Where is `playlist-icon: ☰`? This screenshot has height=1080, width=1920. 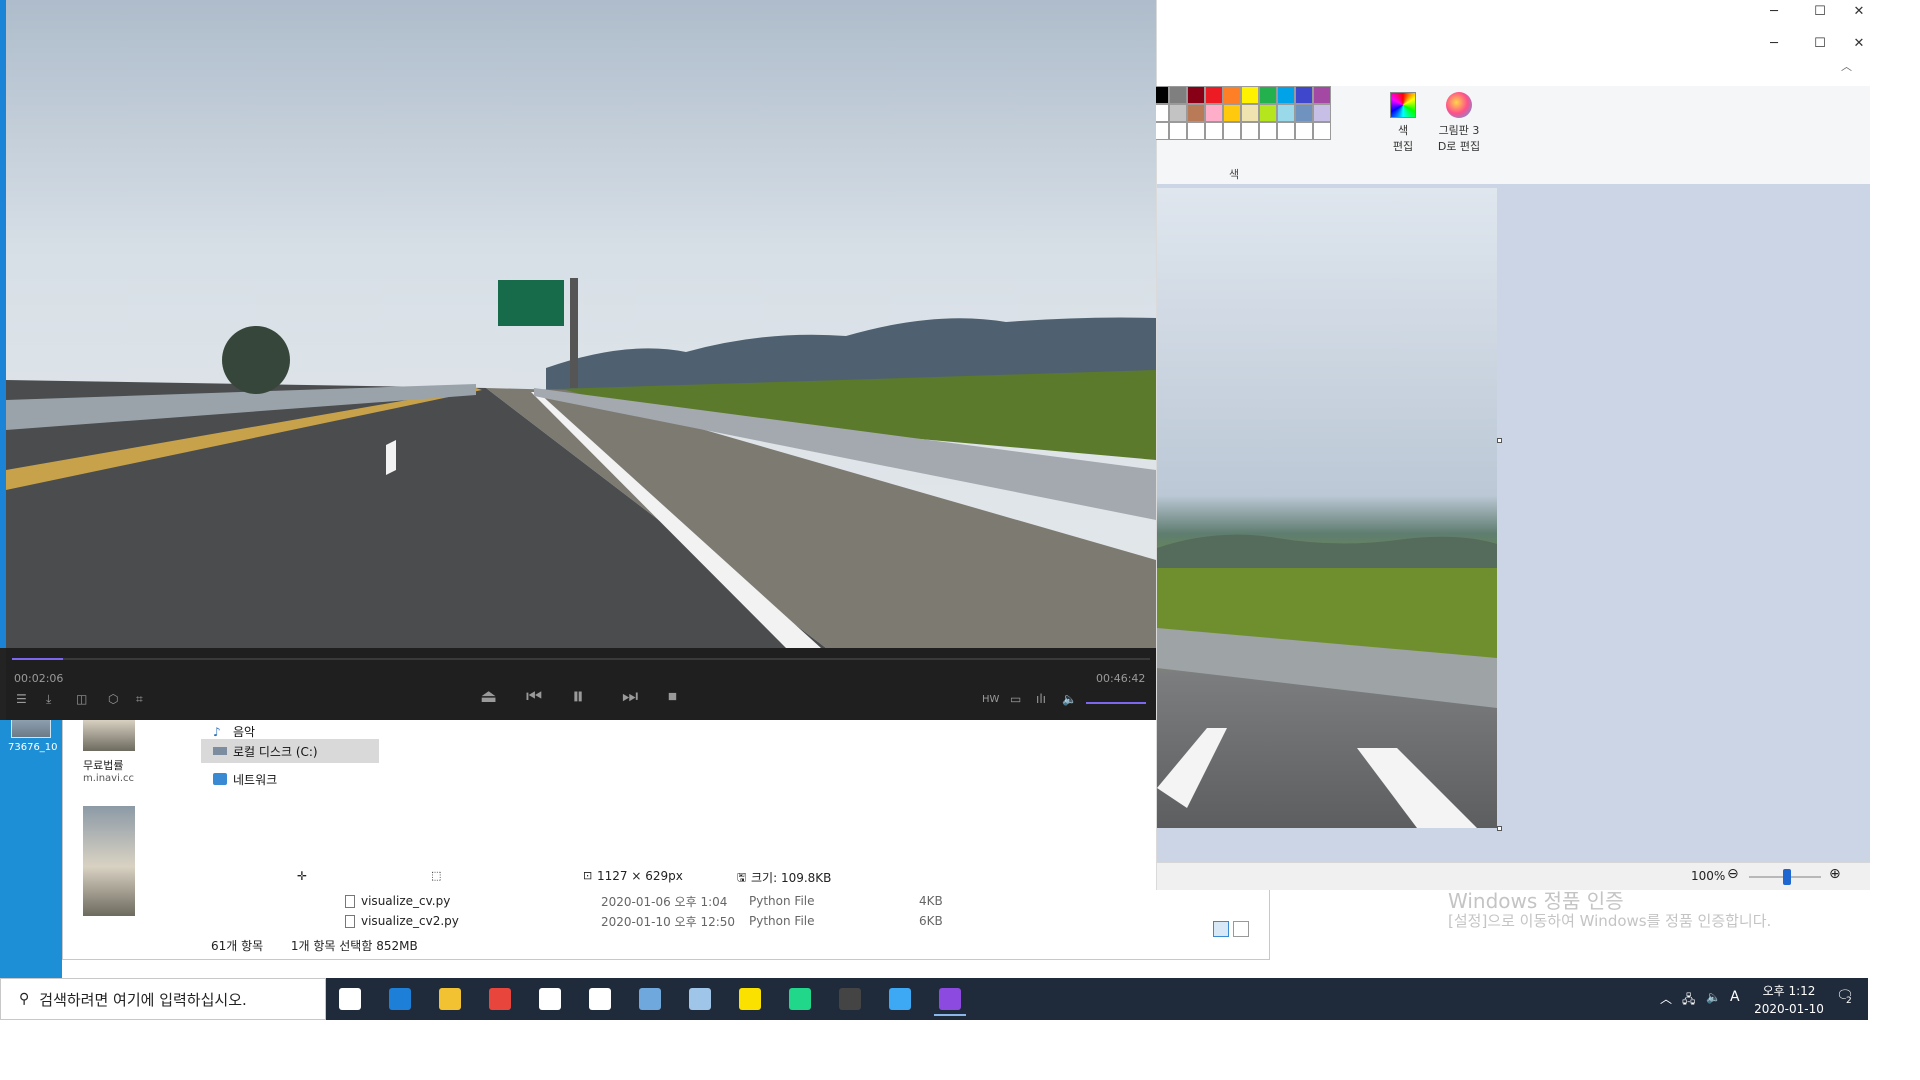
playlist-icon: ☰ is located at coordinates (21, 699).